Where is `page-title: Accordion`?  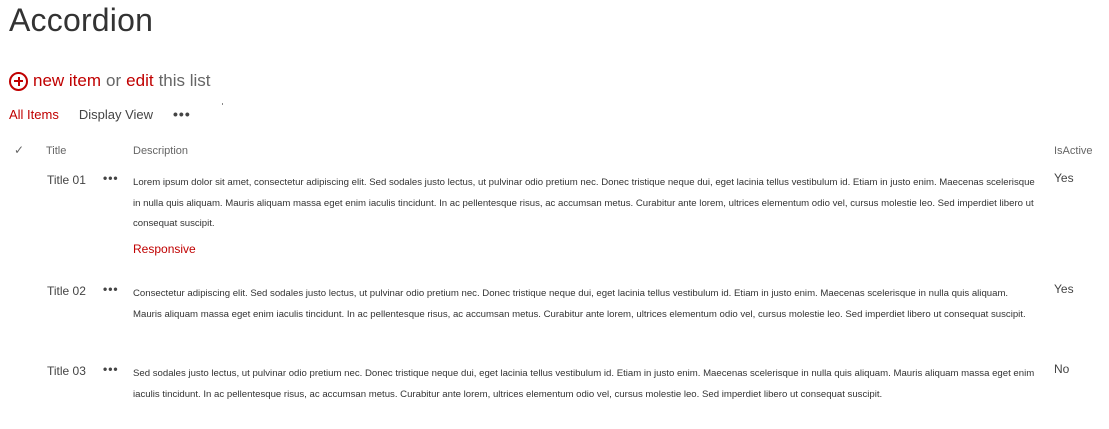
page-title: Accordion is located at coordinates (81, 20).